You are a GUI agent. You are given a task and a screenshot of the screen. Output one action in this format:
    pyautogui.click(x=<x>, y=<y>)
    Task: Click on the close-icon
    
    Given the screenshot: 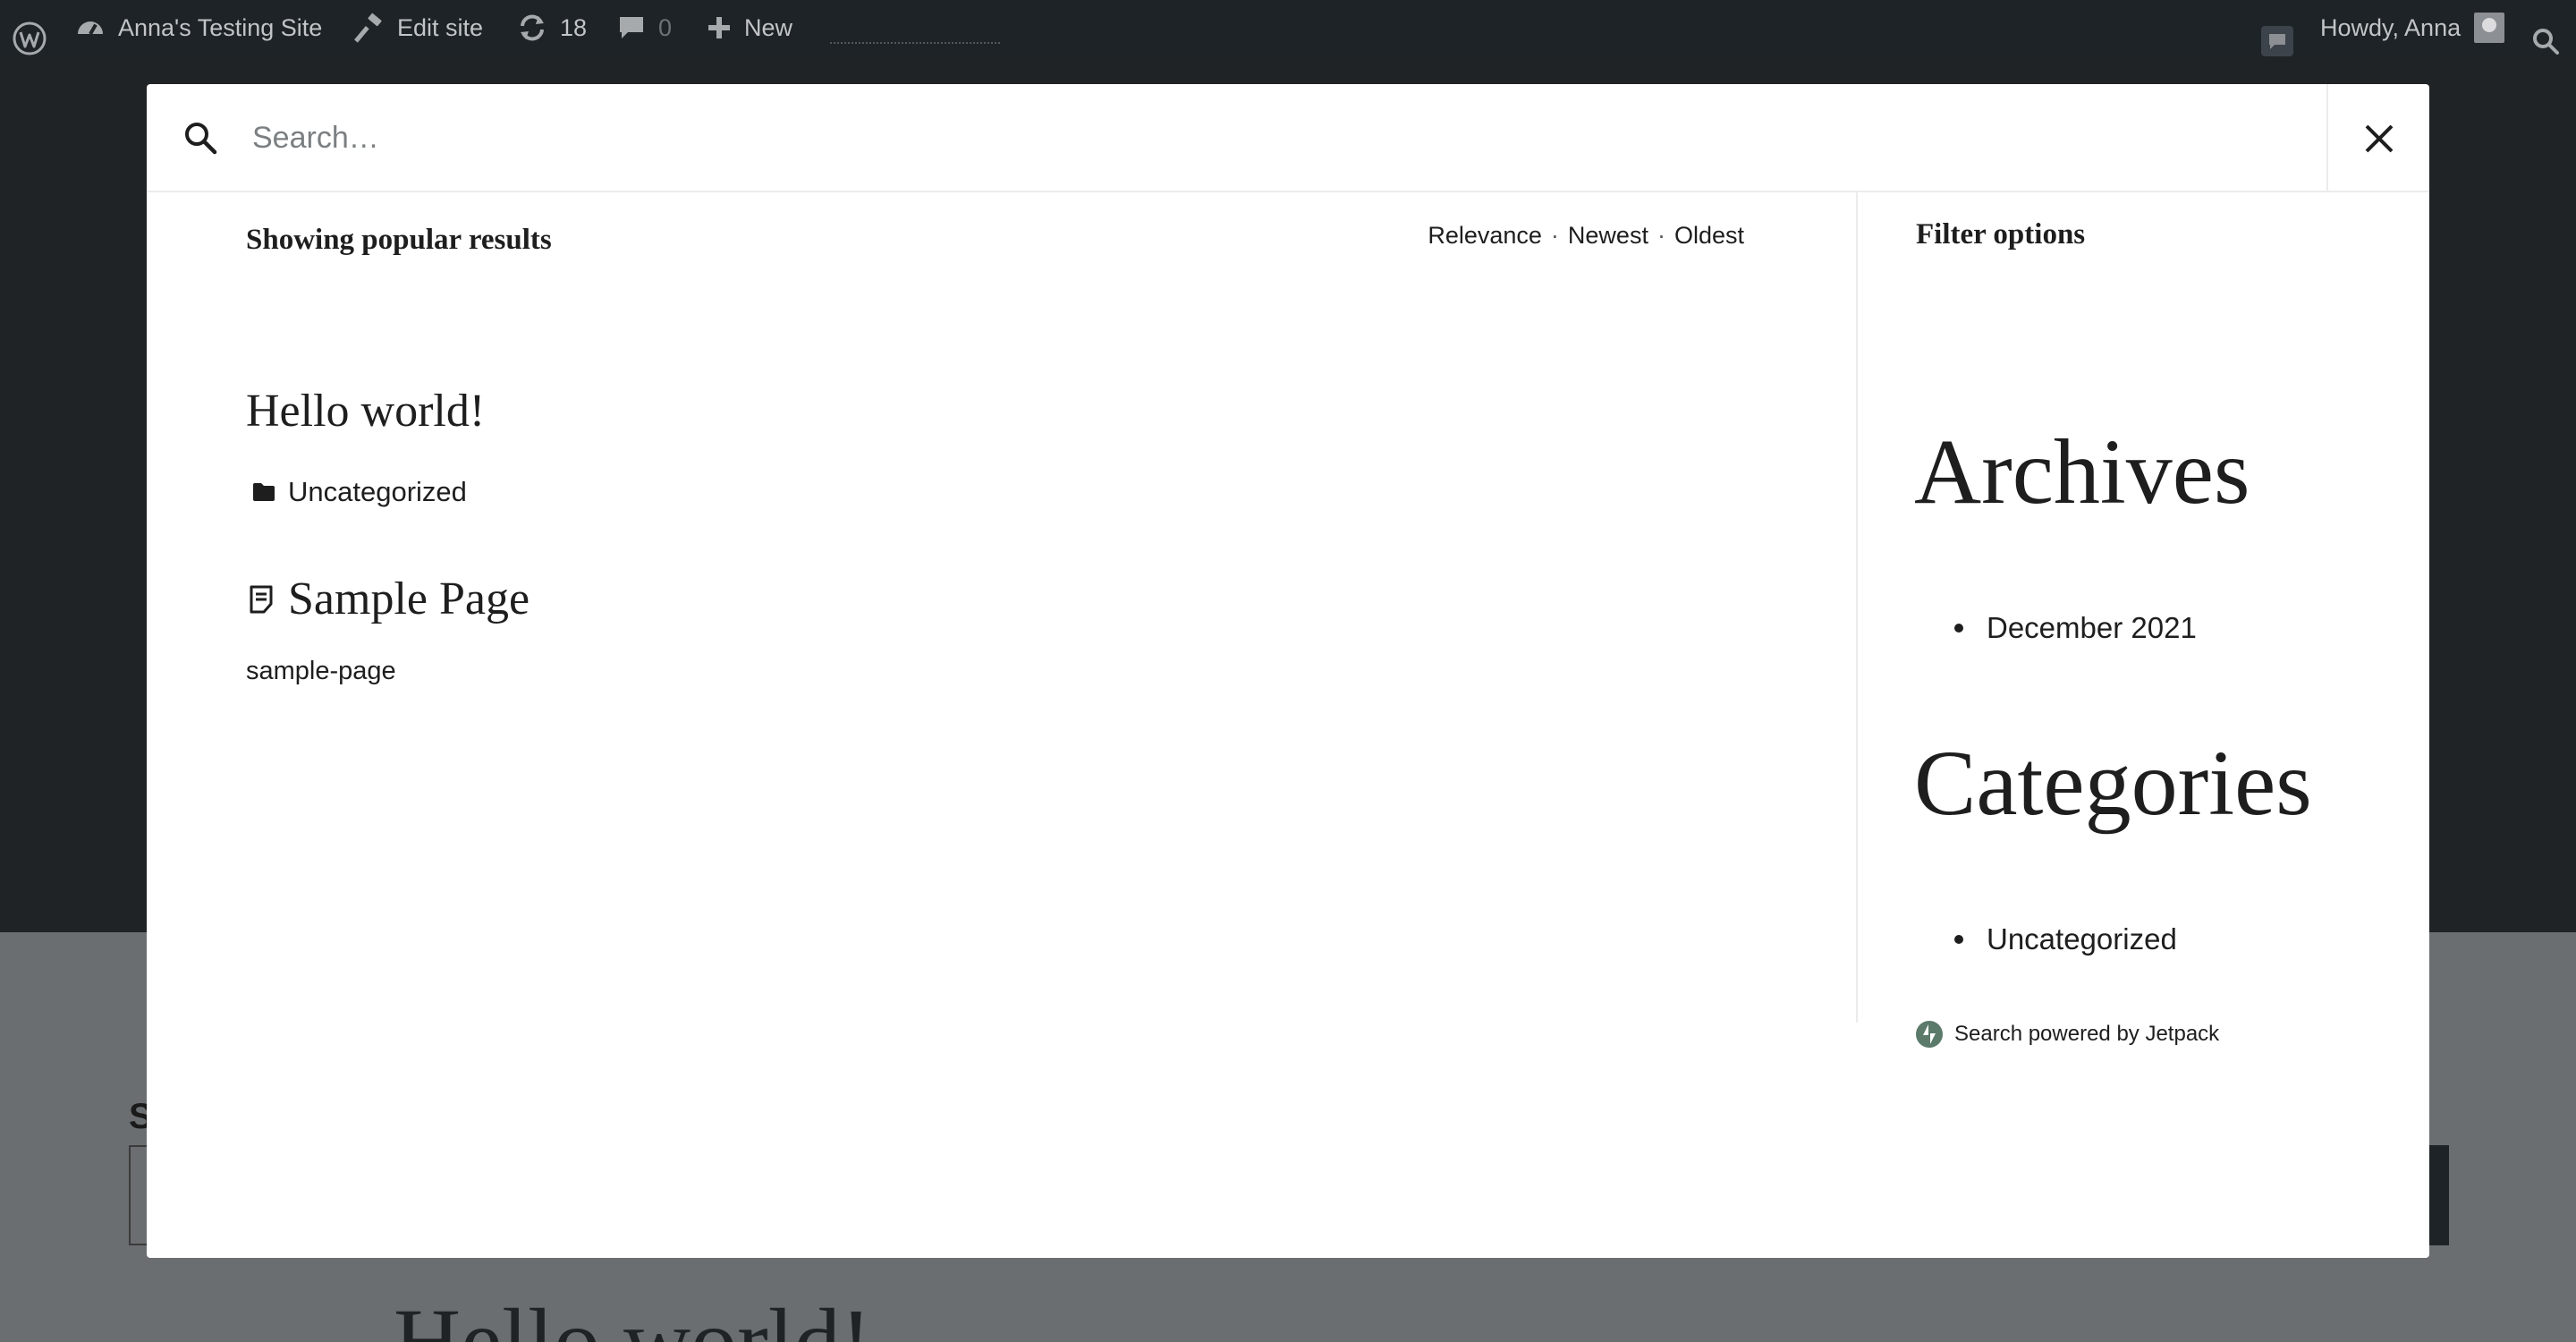 What is the action you would take?
    pyautogui.click(x=2379, y=138)
    